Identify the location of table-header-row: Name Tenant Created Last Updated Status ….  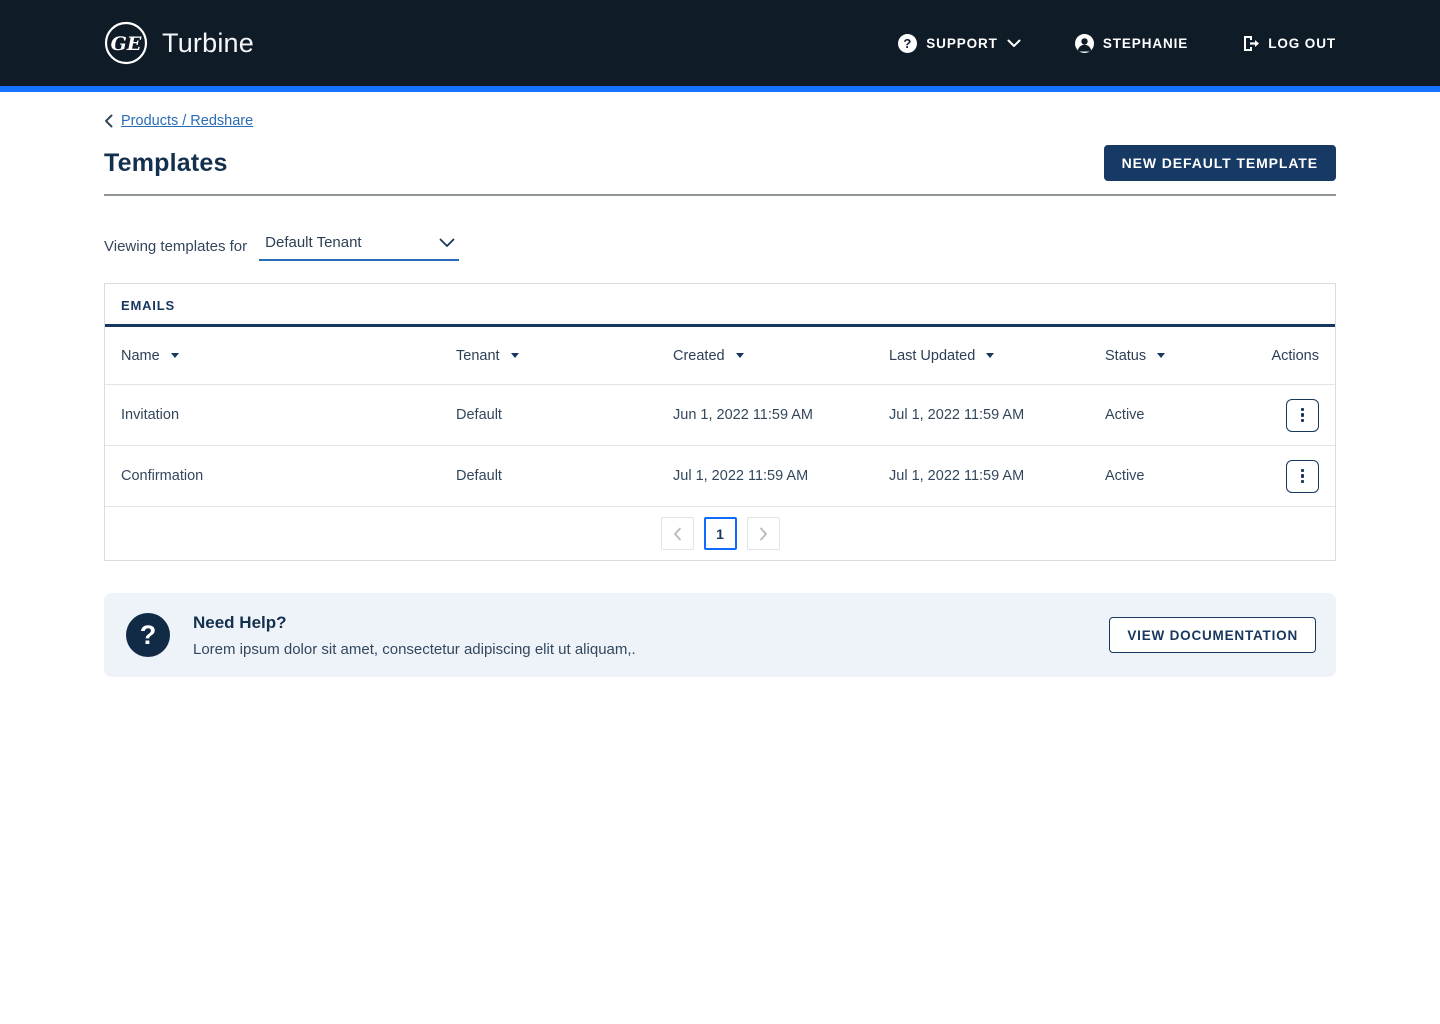
(720, 355).